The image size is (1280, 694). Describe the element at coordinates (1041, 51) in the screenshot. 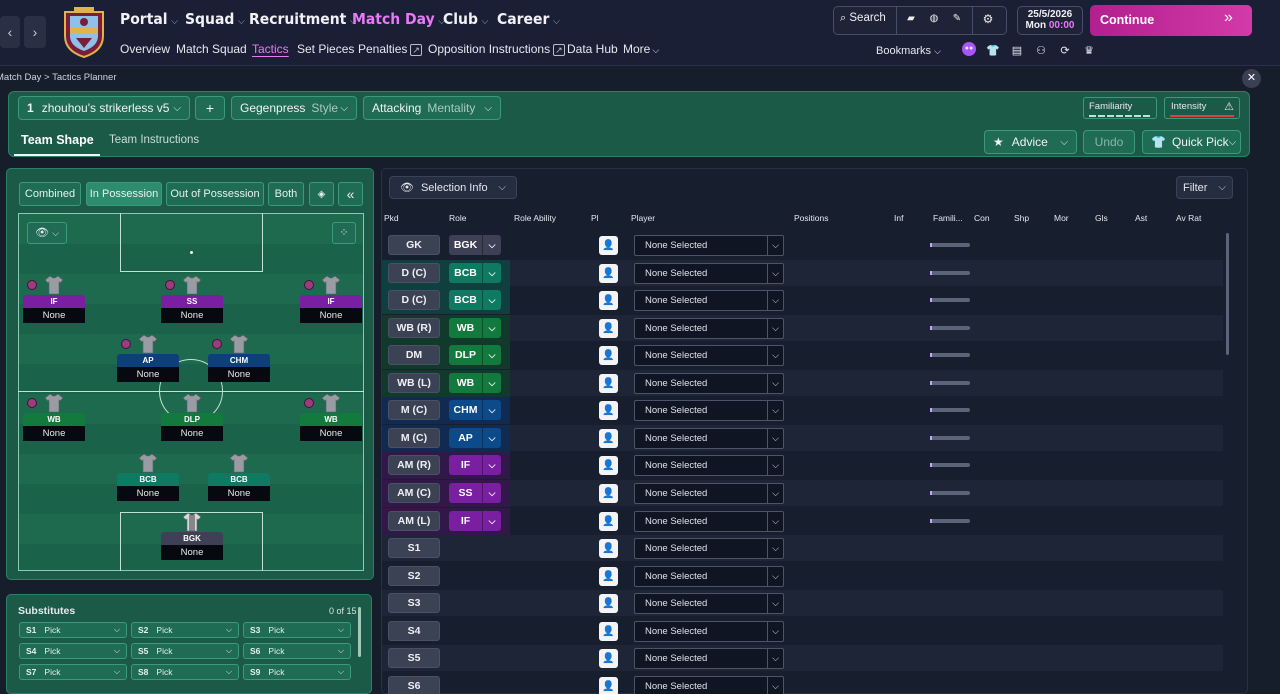

I see `people-icon: ⚇` at that location.